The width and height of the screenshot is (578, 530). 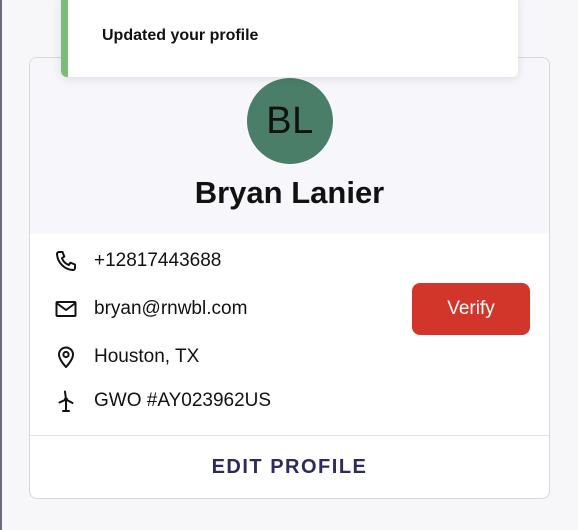 I want to click on email-address: bryan@rnwbl.com, so click(x=171, y=308).